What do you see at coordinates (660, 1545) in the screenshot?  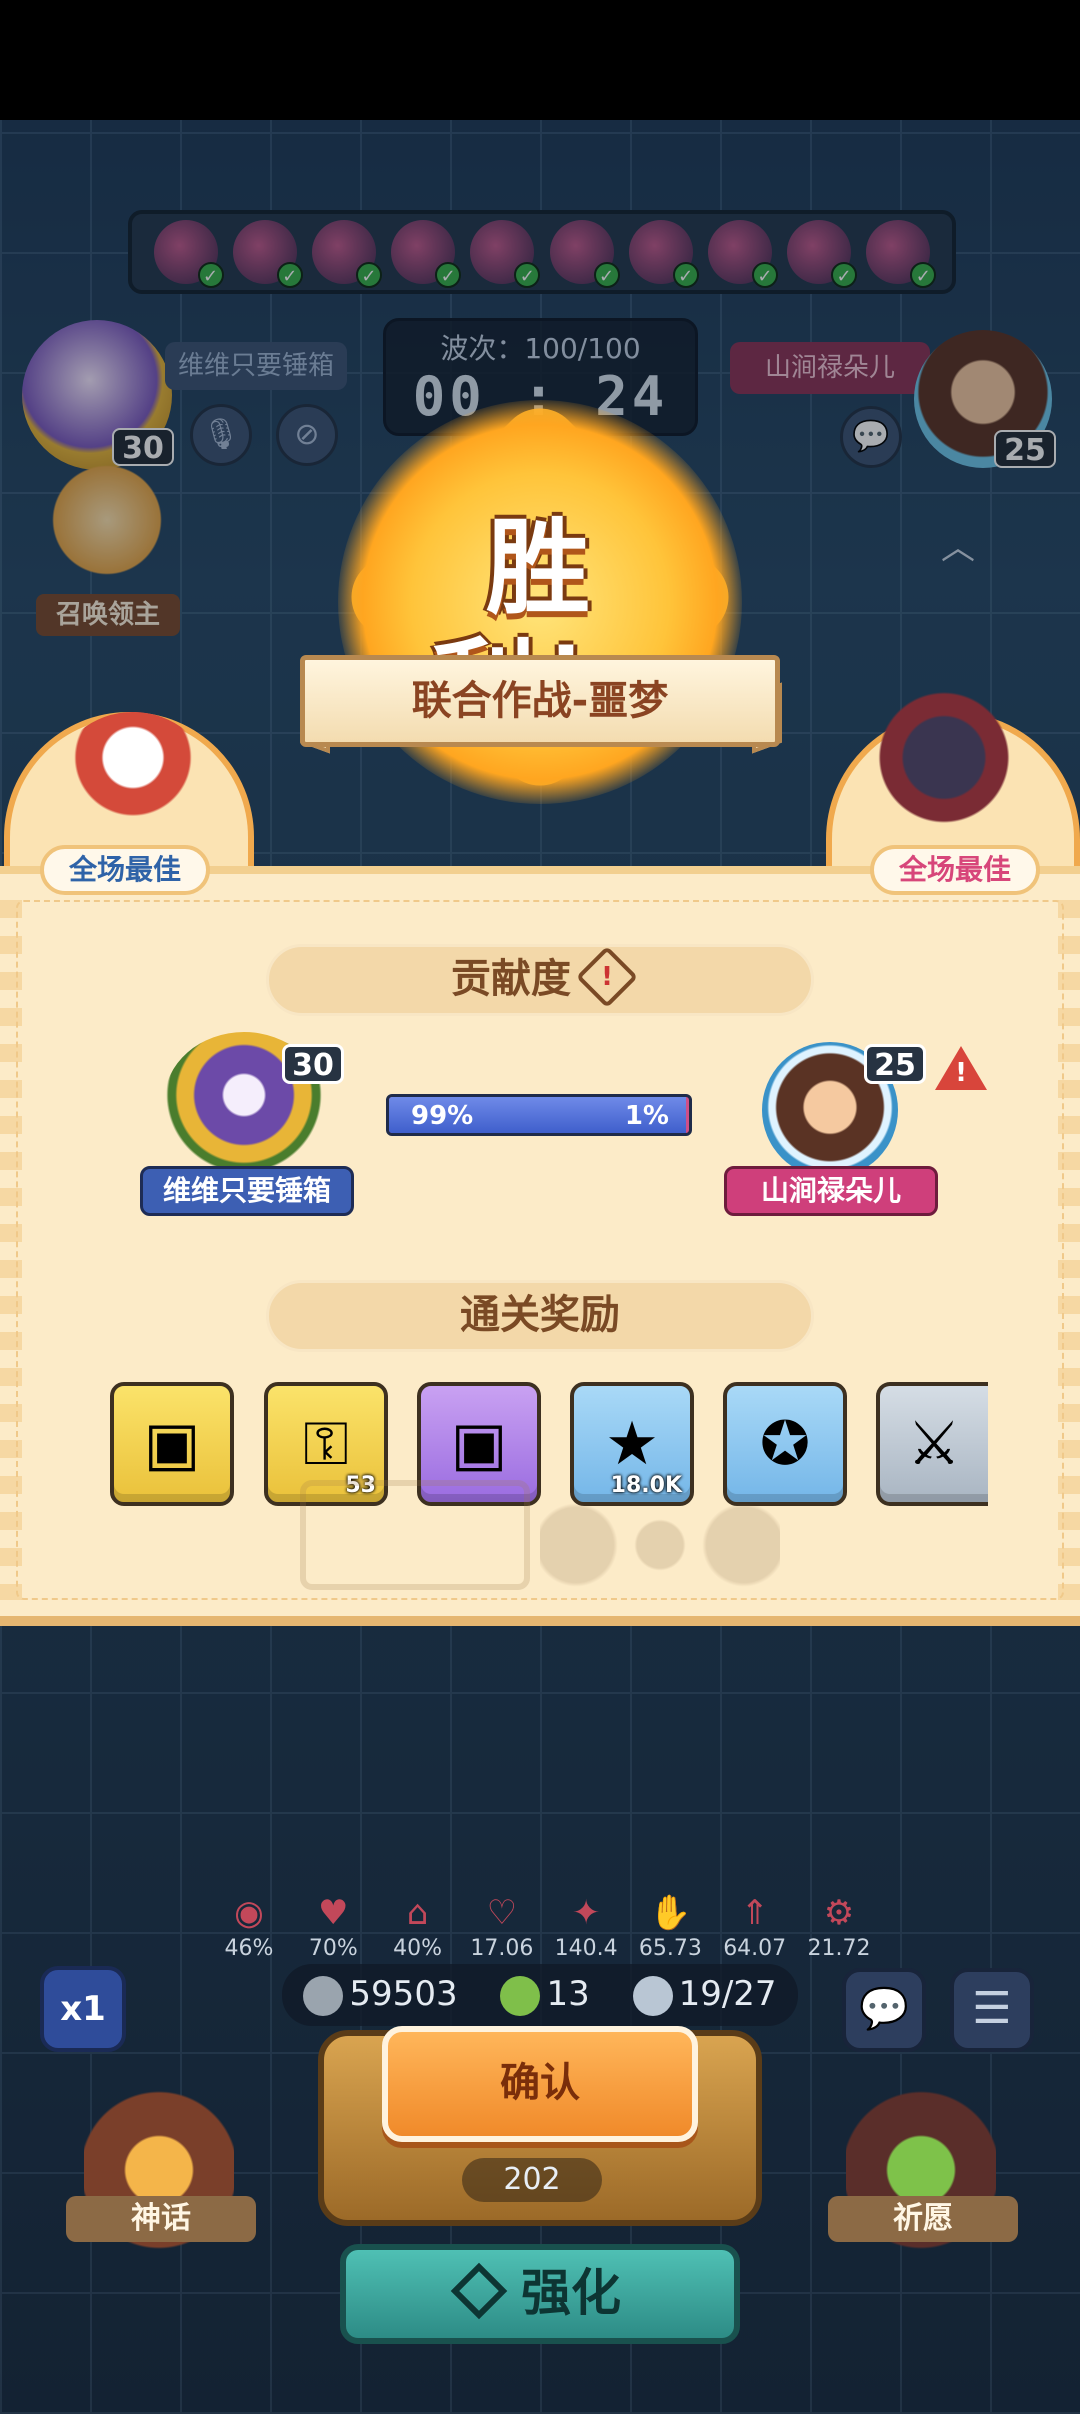 I see `background-figures` at bounding box center [660, 1545].